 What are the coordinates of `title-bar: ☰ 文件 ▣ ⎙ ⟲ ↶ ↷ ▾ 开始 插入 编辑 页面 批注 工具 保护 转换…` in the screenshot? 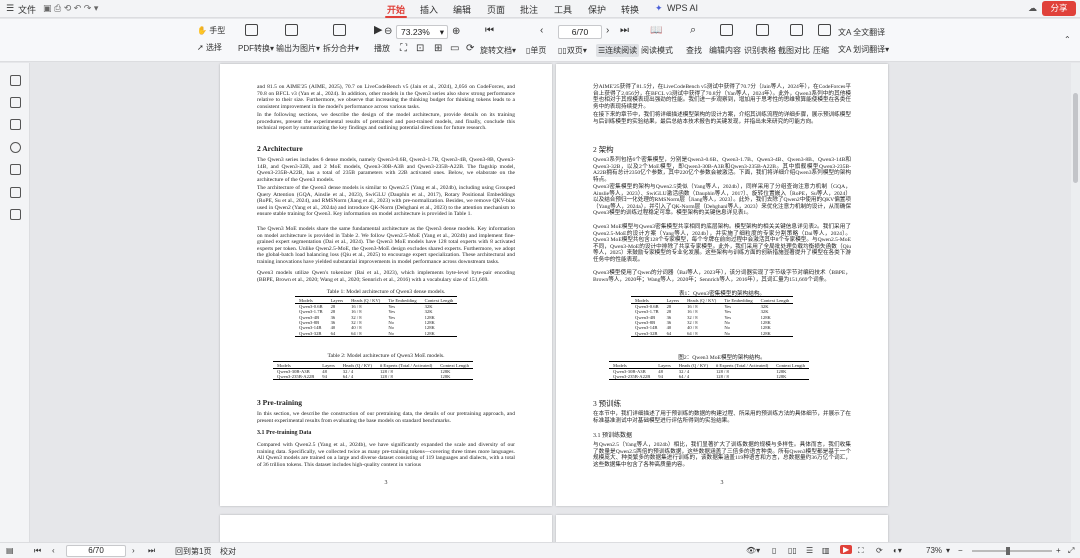 It's located at (540, 9).